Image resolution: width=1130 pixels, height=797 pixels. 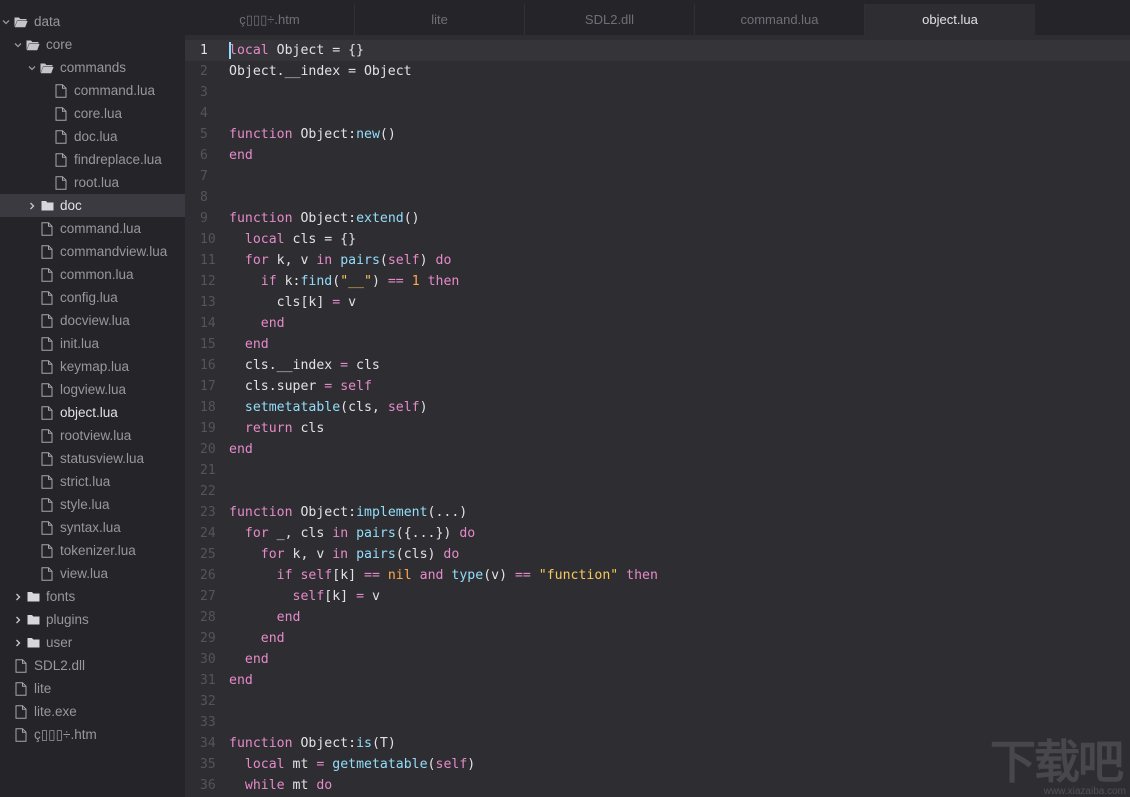 I want to click on tab-label: object.lua, so click(x=950, y=19).